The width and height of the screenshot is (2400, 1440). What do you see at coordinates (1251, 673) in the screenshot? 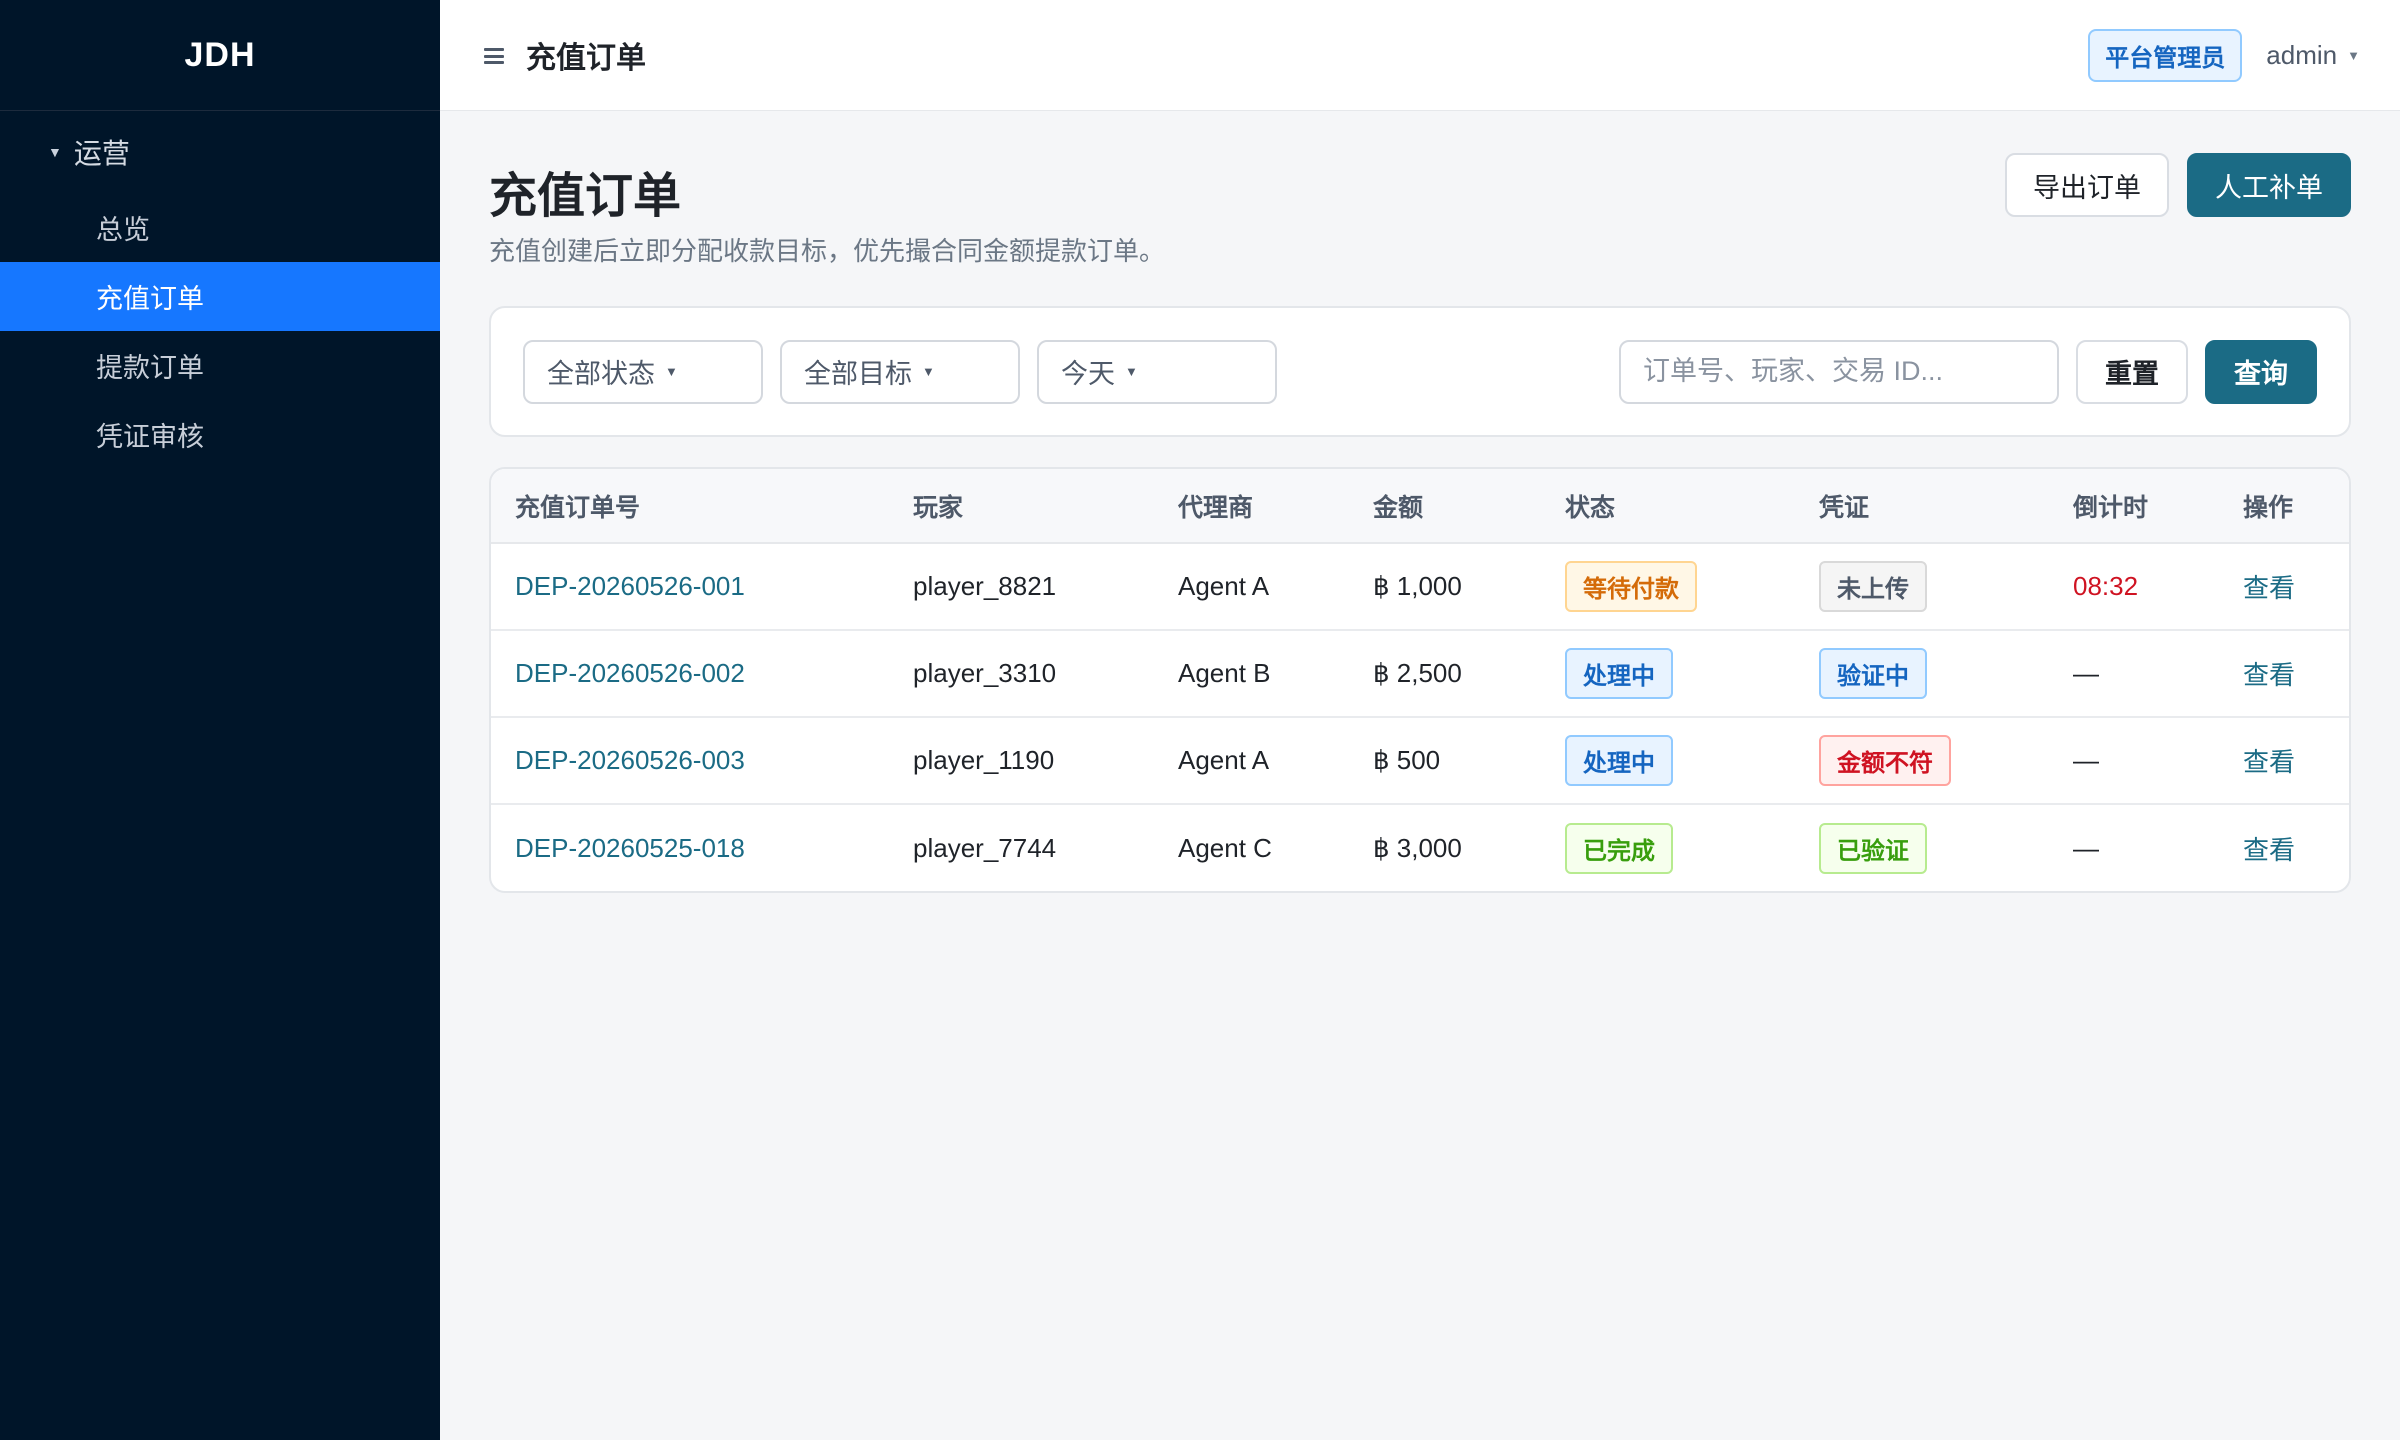
I see `agent-cell: Agent B` at bounding box center [1251, 673].